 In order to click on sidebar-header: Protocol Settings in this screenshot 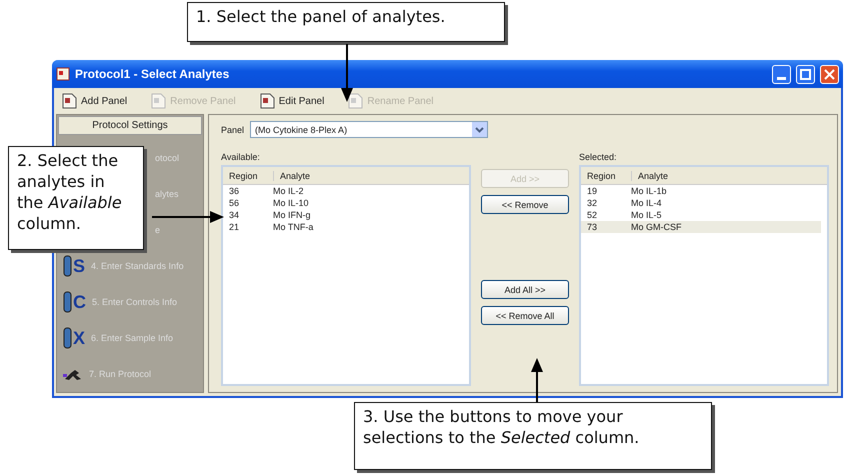, I will do `click(130, 125)`.